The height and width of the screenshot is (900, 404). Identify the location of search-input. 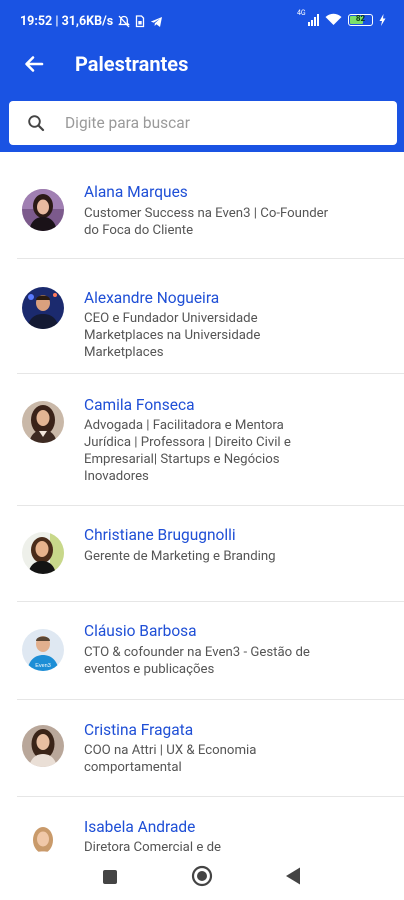
(225, 123).